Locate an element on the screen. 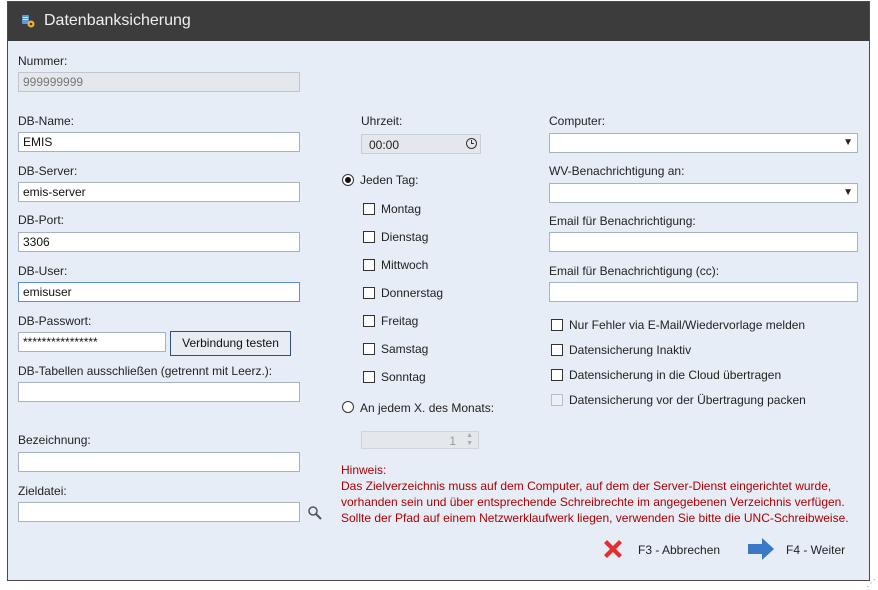 The width and height of the screenshot is (878, 590). cancel-label: F3 - Abbrechen is located at coordinates (679, 550).